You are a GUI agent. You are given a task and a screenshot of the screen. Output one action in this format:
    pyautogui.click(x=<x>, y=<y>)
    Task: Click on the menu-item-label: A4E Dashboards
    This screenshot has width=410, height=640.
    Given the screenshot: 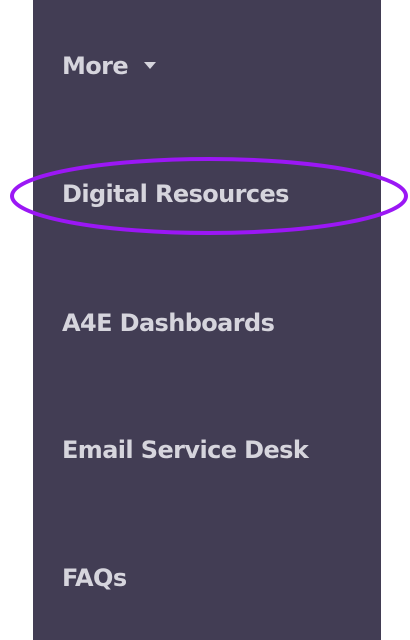 What is the action you would take?
    pyautogui.click(x=168, y=323)
    